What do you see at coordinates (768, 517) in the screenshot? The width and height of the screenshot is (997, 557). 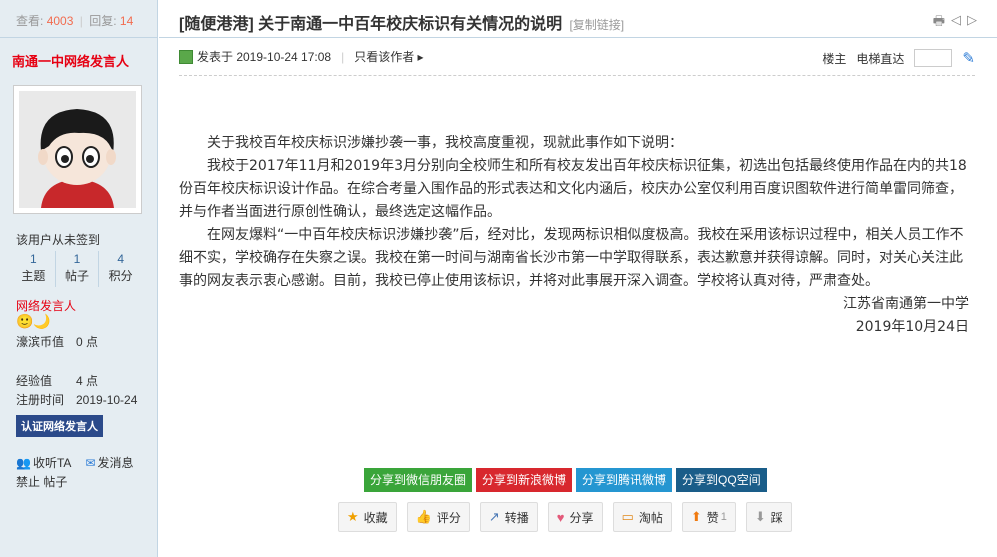 I see `dislike-button: ⬇ 踩` at bounding box center [768, 517].